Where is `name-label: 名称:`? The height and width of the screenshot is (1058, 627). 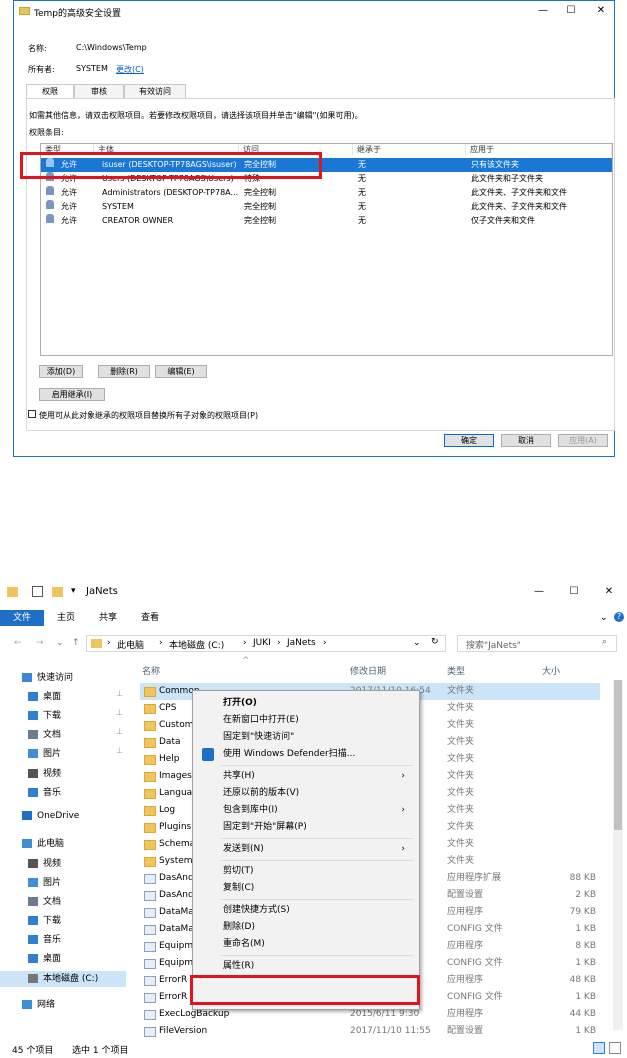
name-label: 名称: is located at coordinates (37, 48).